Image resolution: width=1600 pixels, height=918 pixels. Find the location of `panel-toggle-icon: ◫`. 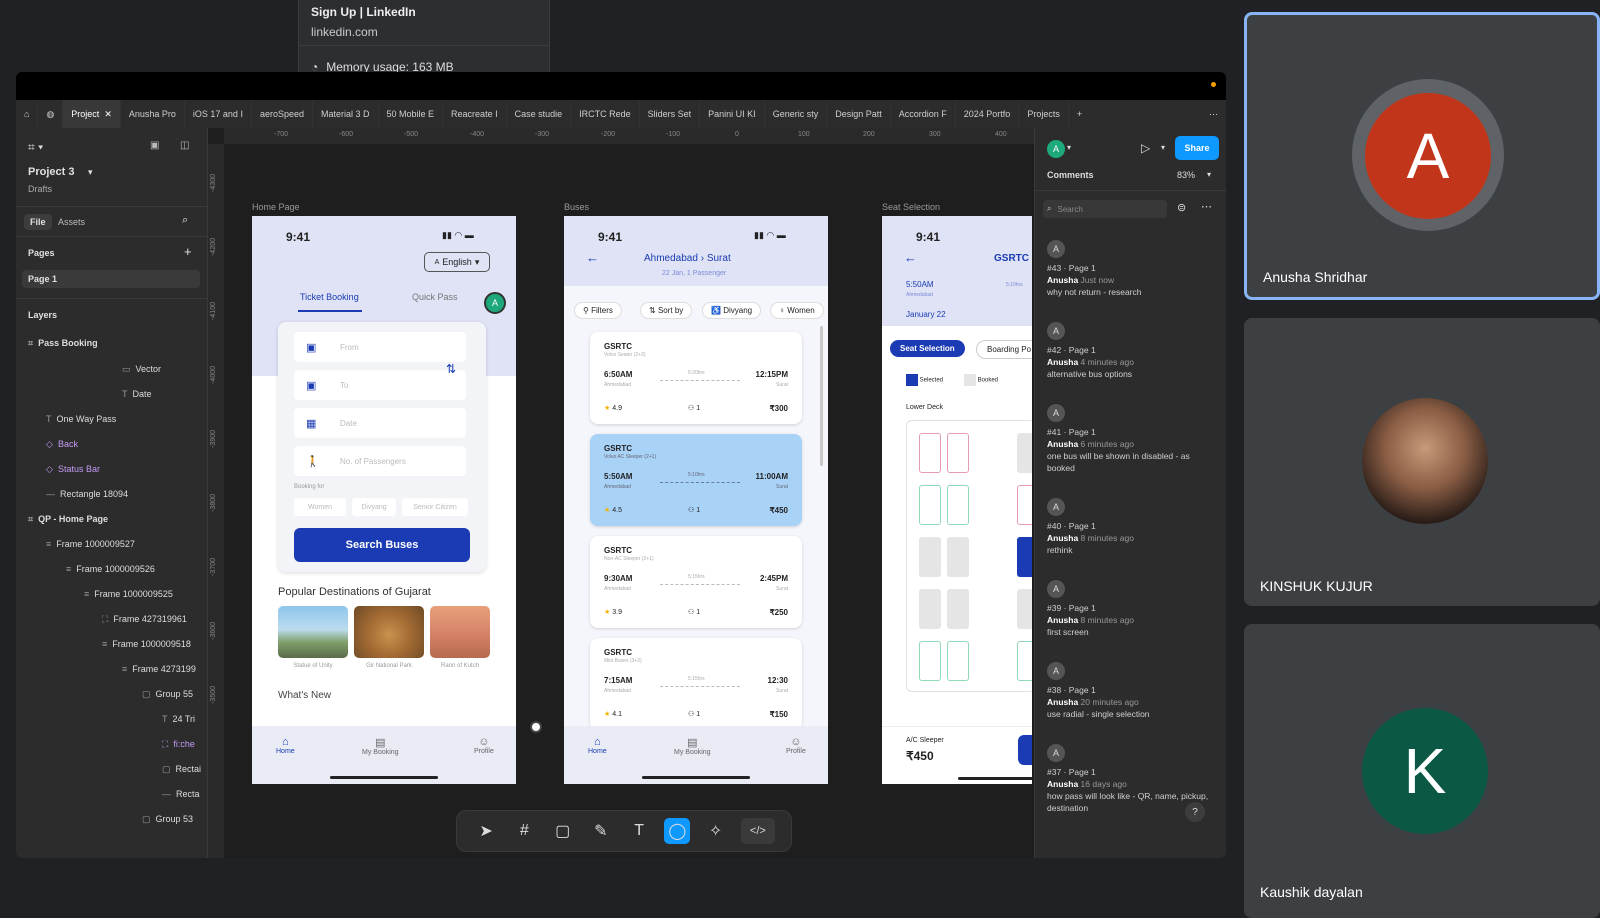

panel-toggle-icon: ◫ is located at coordinates (184, 145).